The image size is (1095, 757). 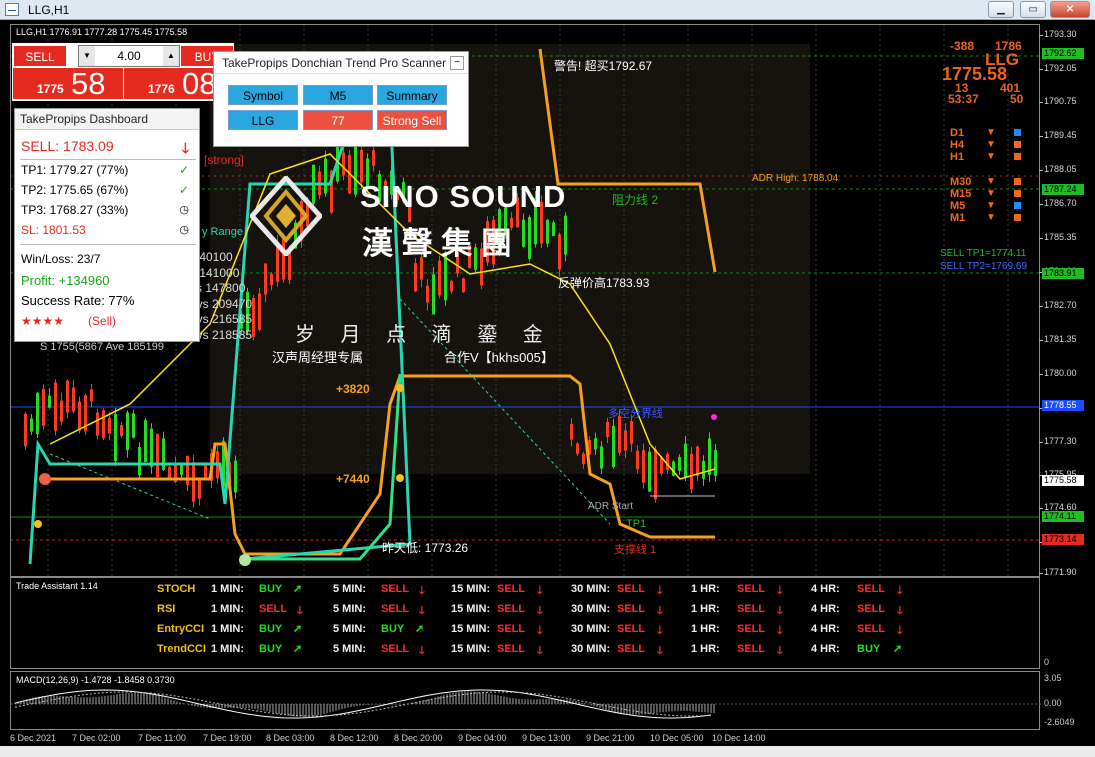 What do you see at coordinates (418, 738) in the screenshot?
I see `time-tick: 8 Dec 20:00` at bounding box center [418, 738].